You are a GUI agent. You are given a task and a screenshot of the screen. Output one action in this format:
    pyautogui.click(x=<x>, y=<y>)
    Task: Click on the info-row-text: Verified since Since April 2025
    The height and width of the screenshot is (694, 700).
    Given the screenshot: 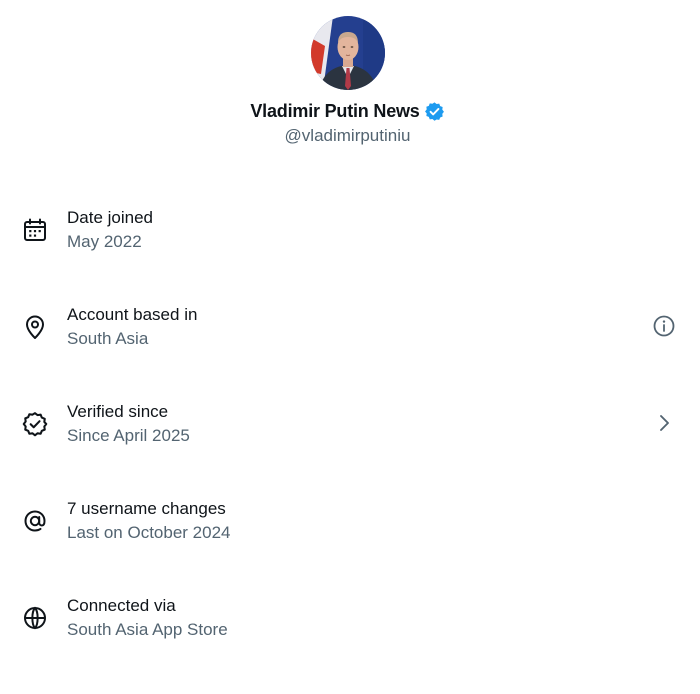 What is the action you would take?
    pyautogui.click(x=128, y=424)
    